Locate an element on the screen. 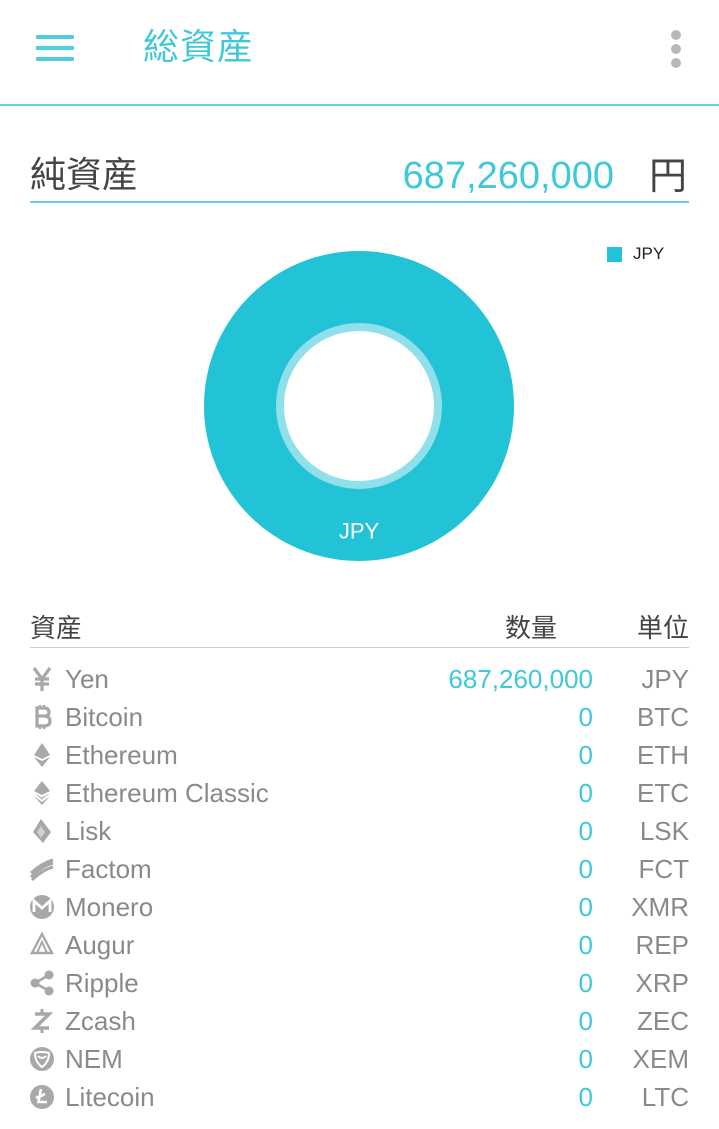 The width and height of the screenshot is (719, 1129). asset-name: Litecoin is located at coordinates (110, 1097).